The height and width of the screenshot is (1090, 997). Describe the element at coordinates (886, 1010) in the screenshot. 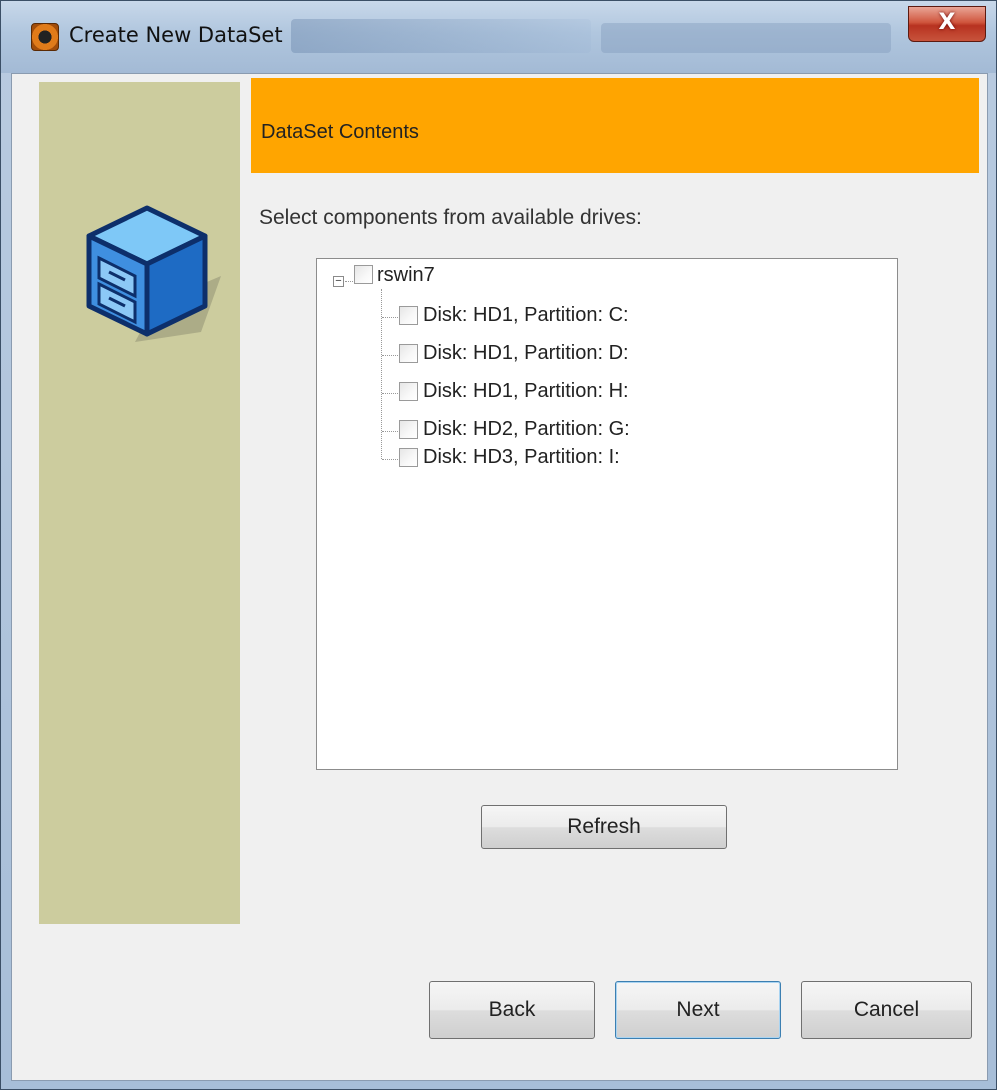

I see `cancel-button: Cancel` at that location.